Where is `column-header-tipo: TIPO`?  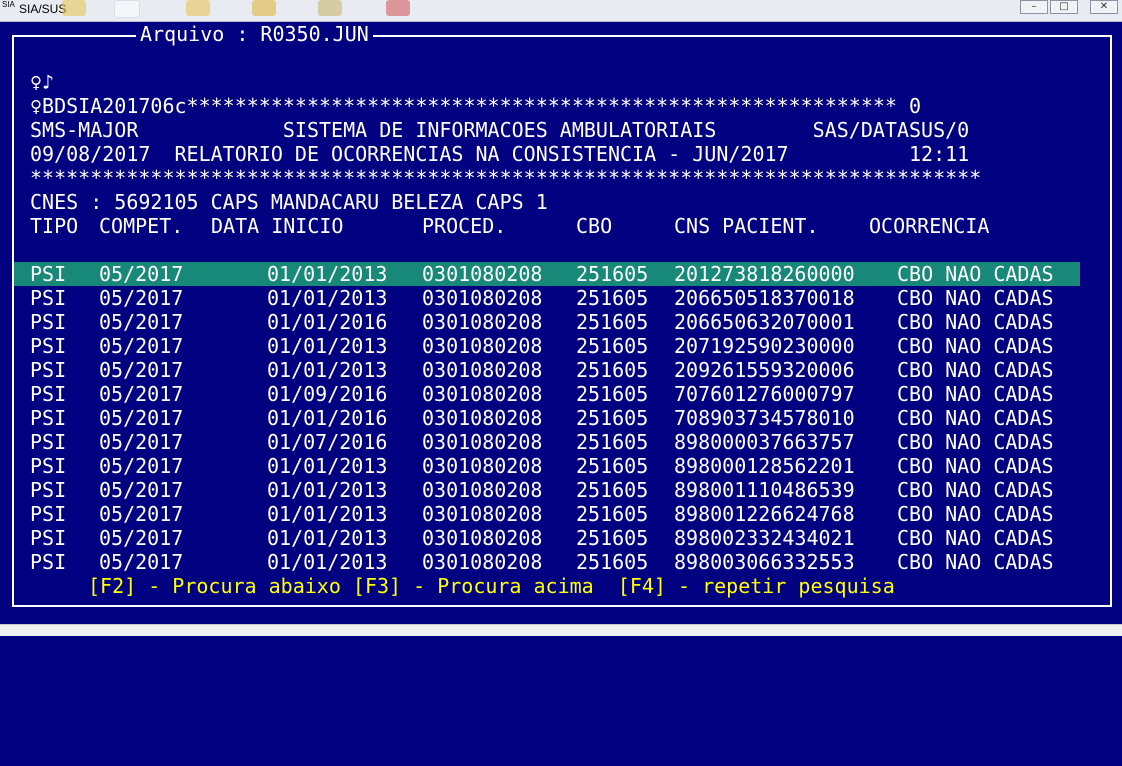 column-header-tipo: TIPO is located at coordinates (54, 226).